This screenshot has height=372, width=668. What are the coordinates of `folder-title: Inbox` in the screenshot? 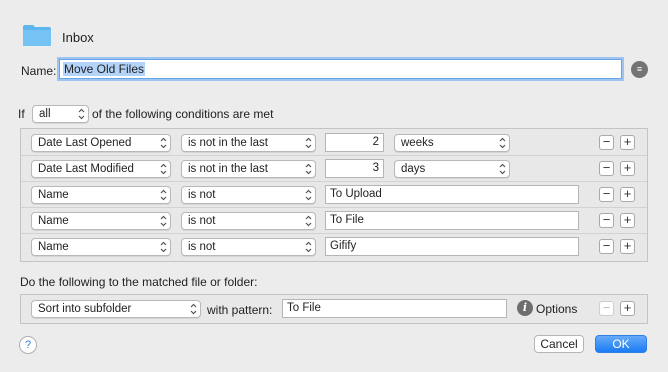 It's located at (78, 37).